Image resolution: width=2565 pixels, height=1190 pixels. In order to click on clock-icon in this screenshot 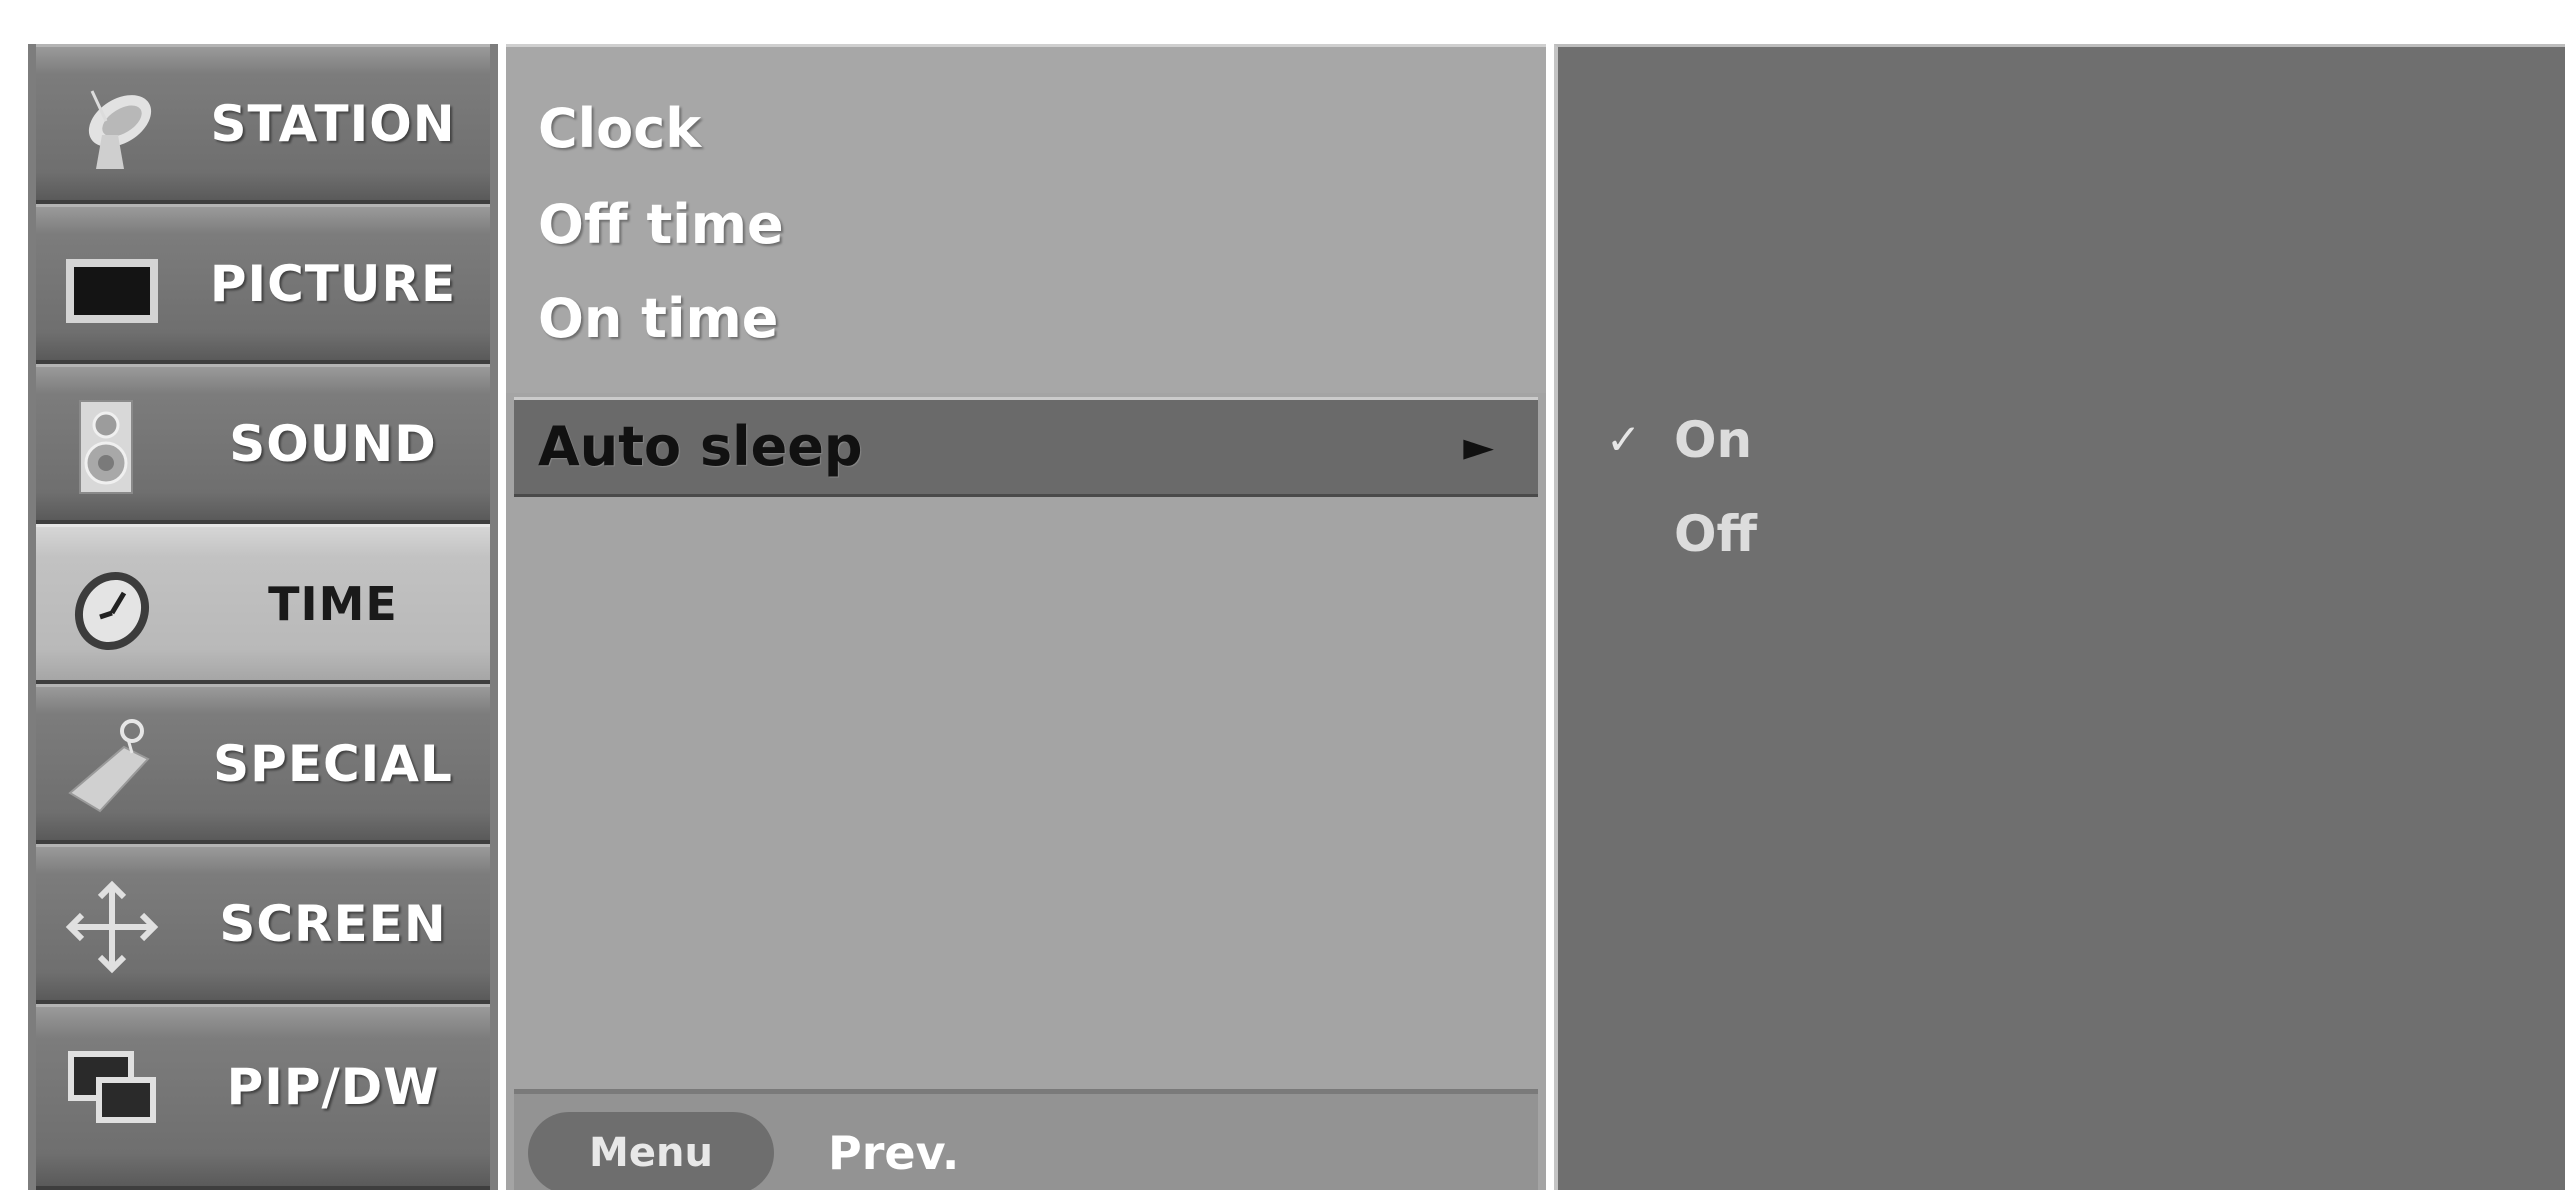, I will do `click(112, 607)`.